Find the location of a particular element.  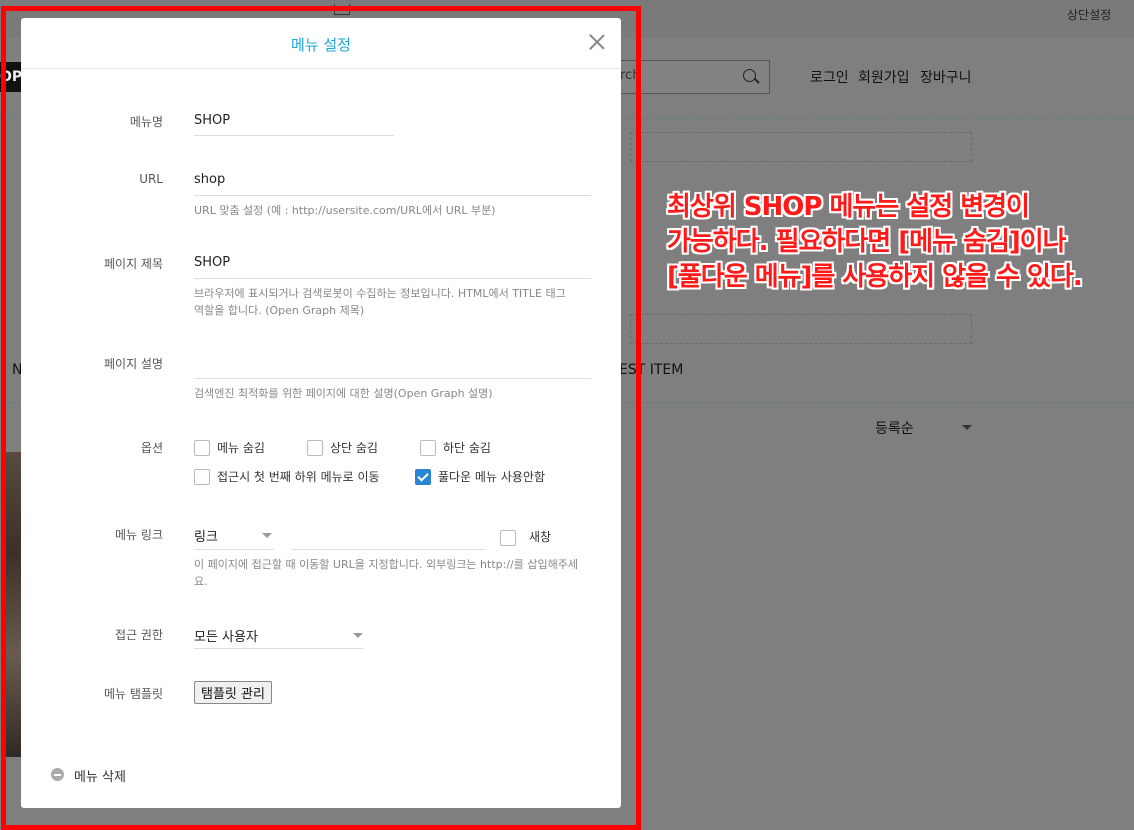

annotation-line-3: [풀다운 메뉴]를 사용하지 않을 수 있다. is located at coordinates (875, 277).